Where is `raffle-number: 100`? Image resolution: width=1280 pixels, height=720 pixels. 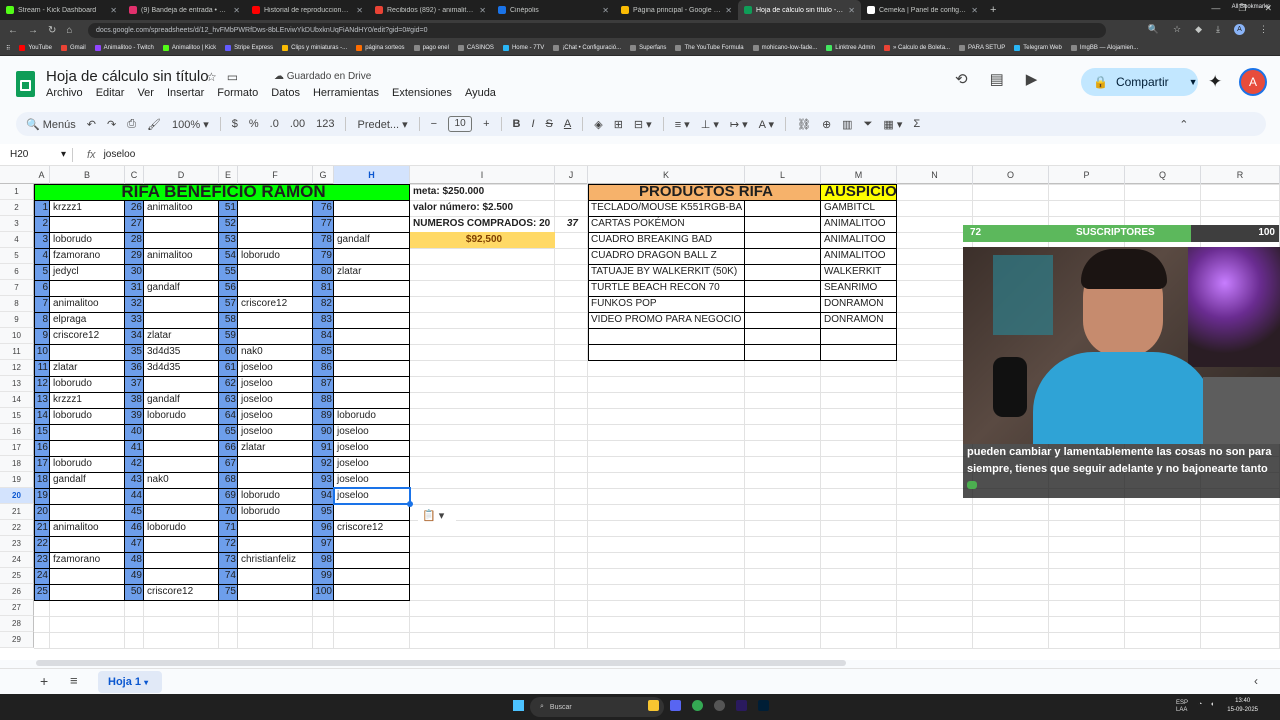 raffle-number: 100 is located at coordinates (323, 592).